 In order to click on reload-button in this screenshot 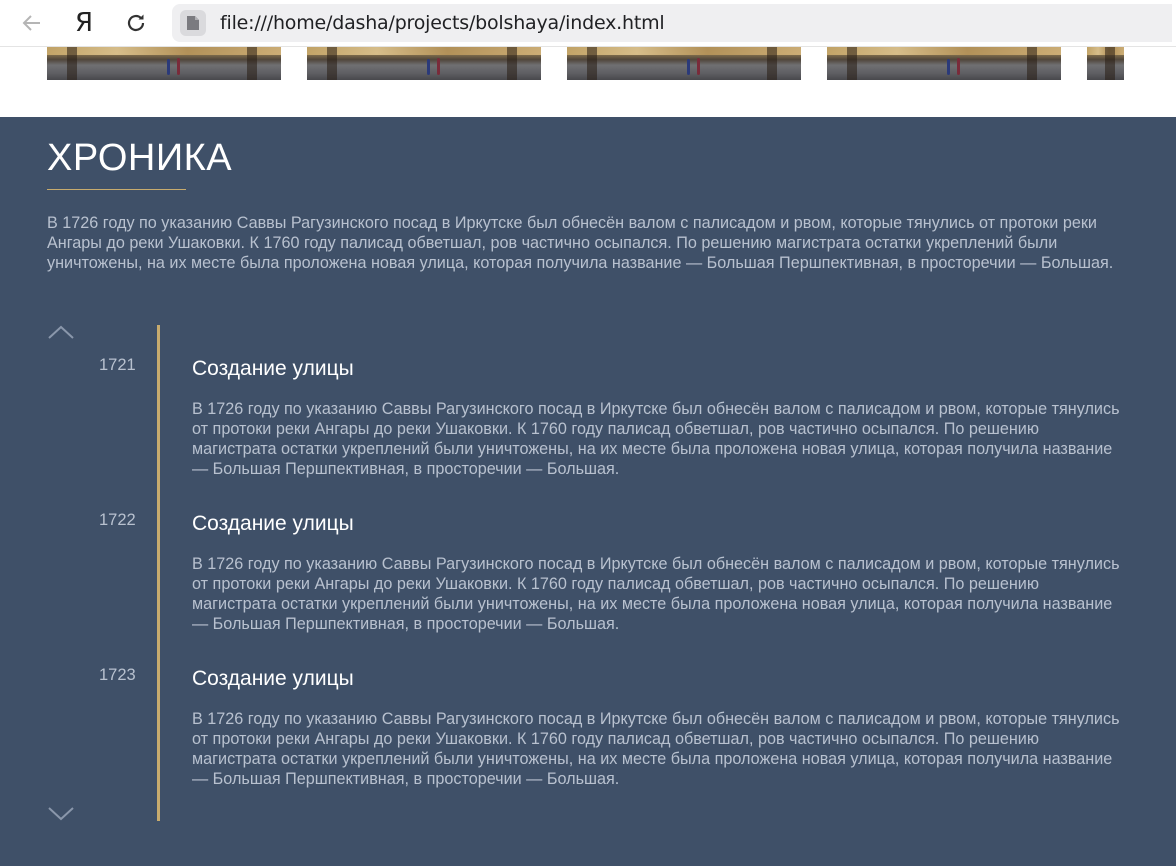, I will do `click(136, 23)`.